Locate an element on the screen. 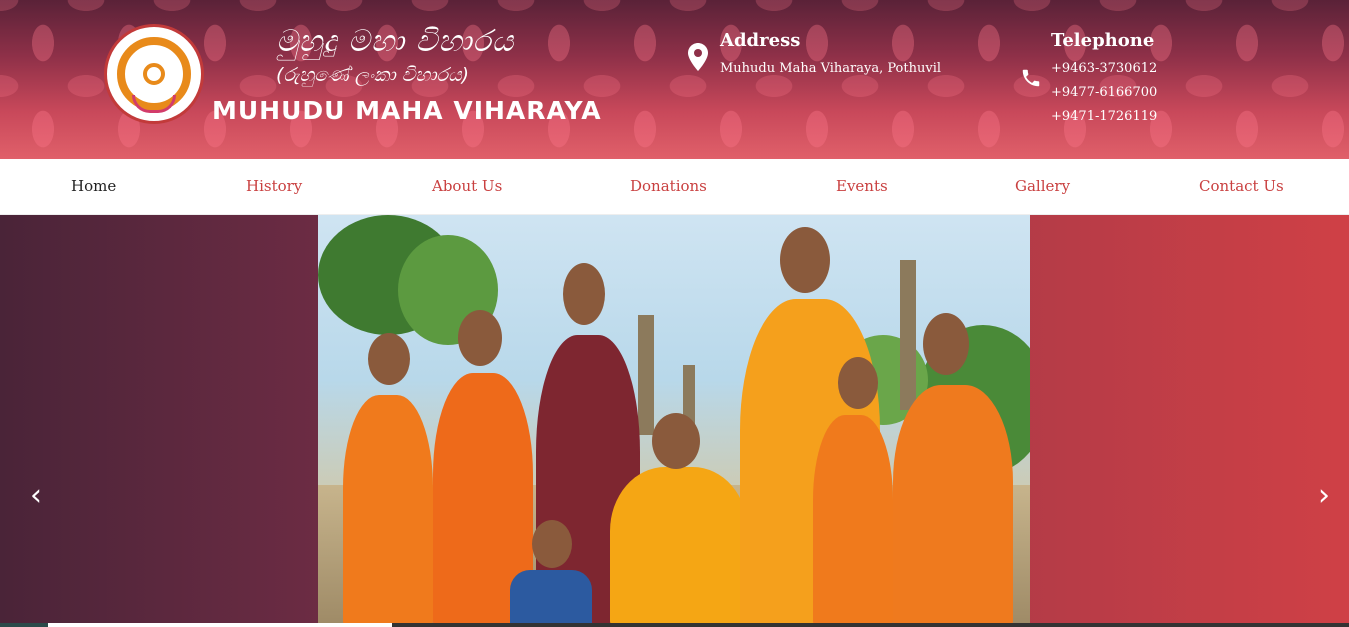  sinhala-title: මුහුදු මහා විහාරය is located at coordinates (395, 41).